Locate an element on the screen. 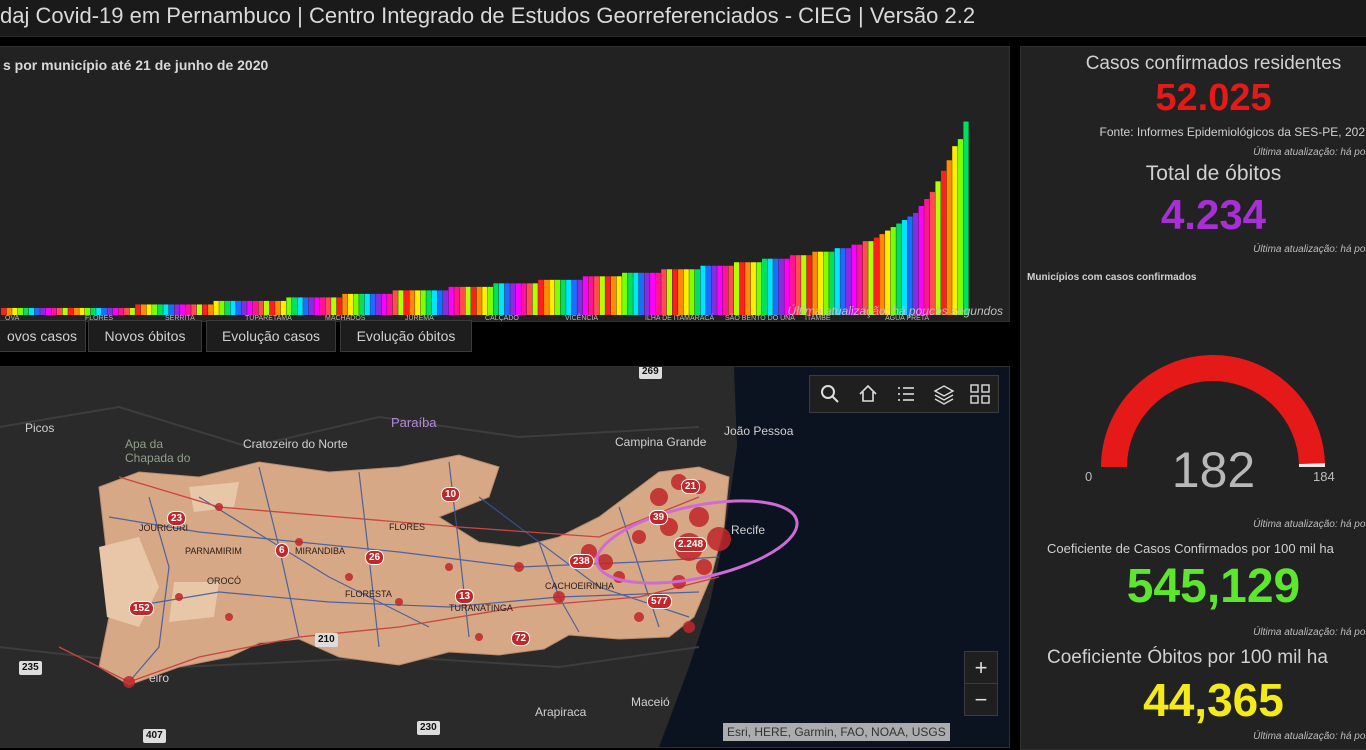 The height and width of the screenshot is (750, 1366). case-badge: 26 is located at coordinates (375, 557).